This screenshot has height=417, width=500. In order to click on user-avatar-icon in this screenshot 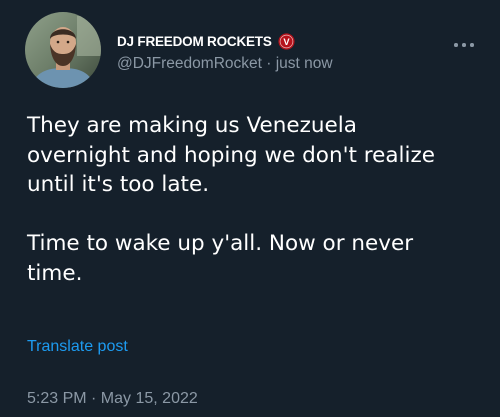, I will do `click(63, 50)`.